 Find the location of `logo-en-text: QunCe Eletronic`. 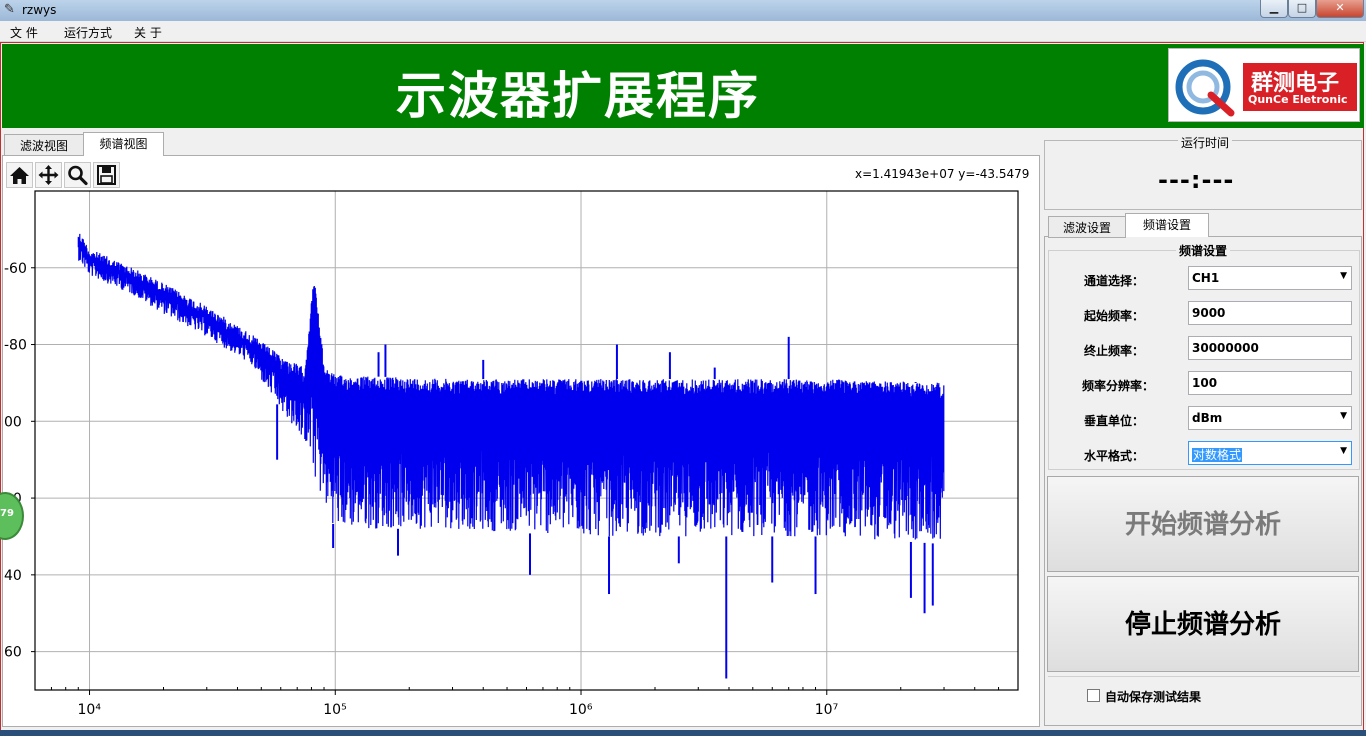

logo-en-text: QunCe Eletronic is located at coordinates (1298, 99).